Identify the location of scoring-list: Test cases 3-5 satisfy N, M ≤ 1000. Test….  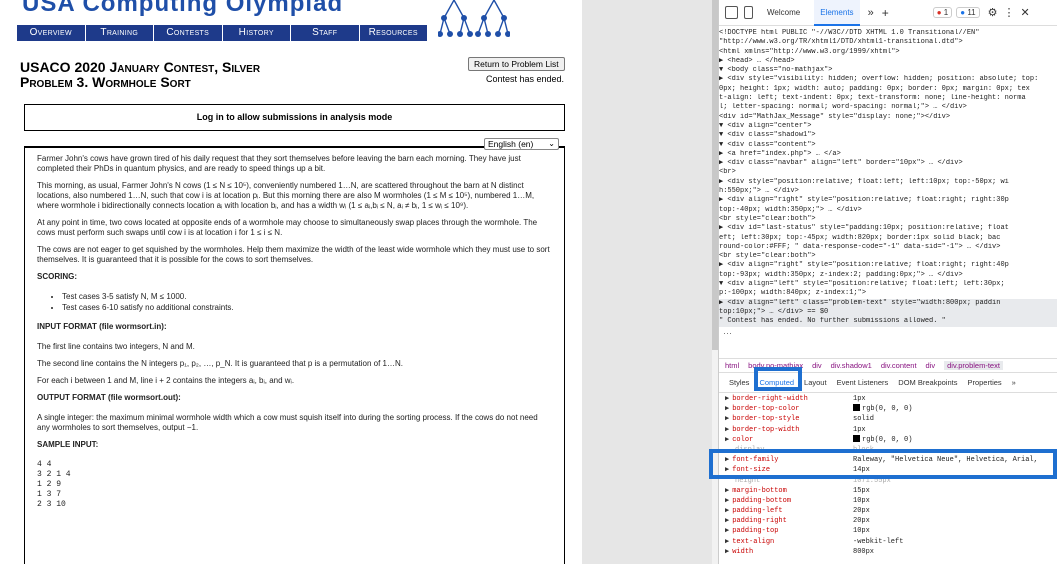
(307, 302).